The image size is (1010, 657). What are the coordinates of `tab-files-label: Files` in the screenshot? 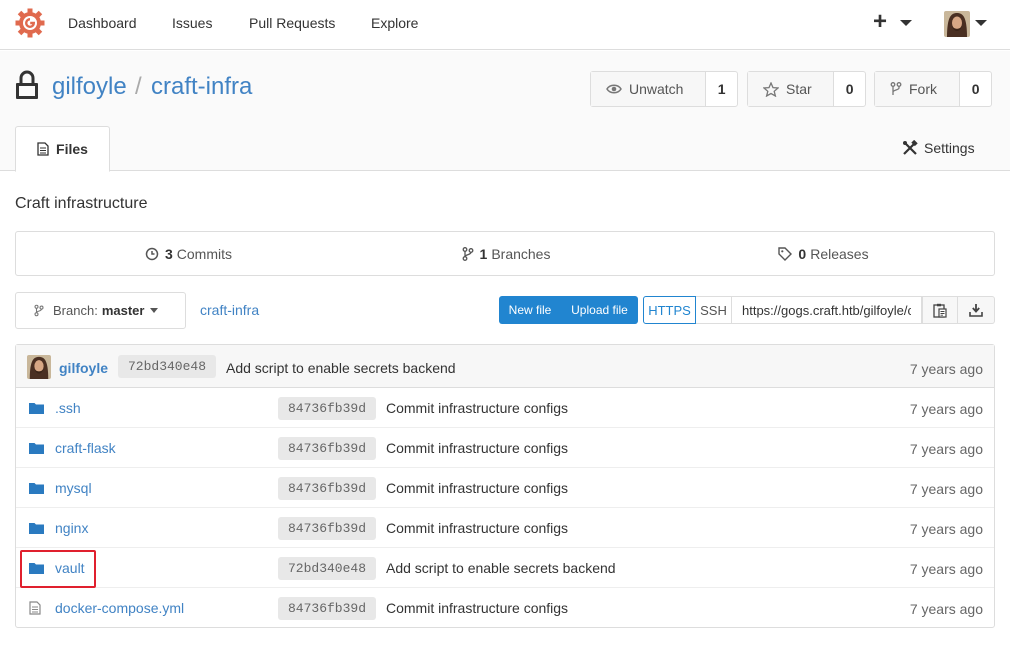 It's located at (72, 149).